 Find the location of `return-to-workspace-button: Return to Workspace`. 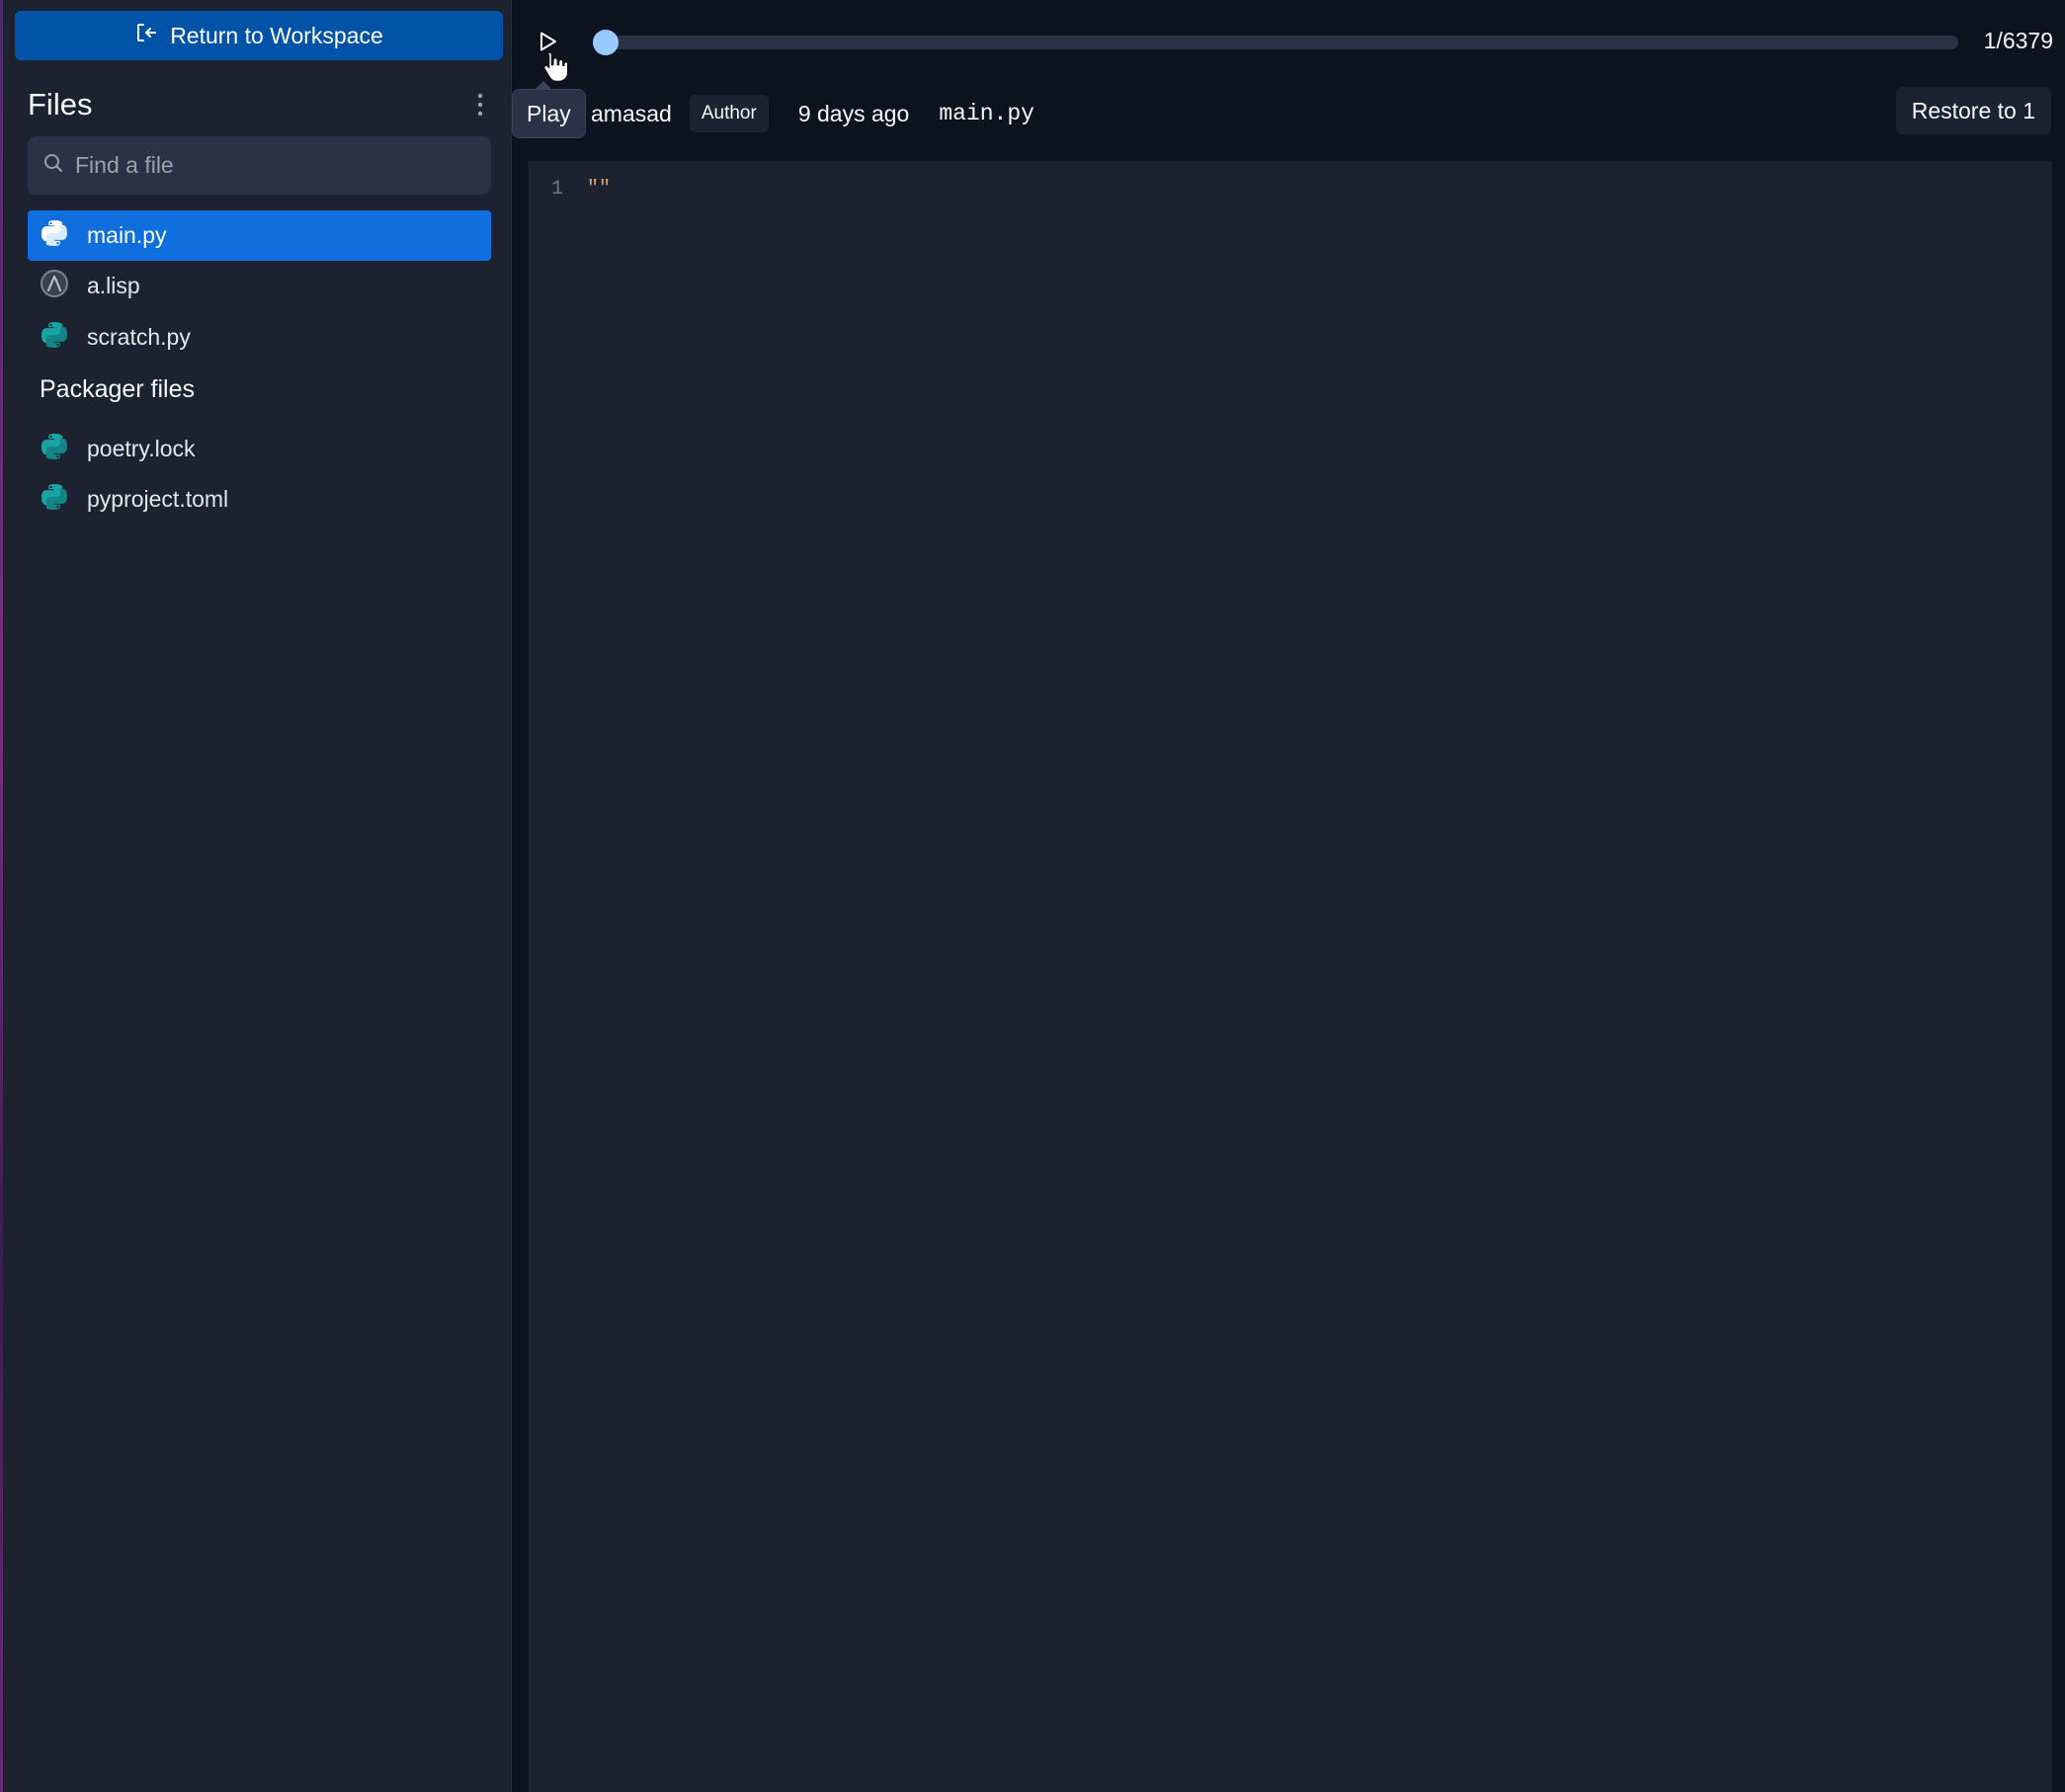

return-to-workspace-button: Return to Workspace is located at coordinates (259, 35).